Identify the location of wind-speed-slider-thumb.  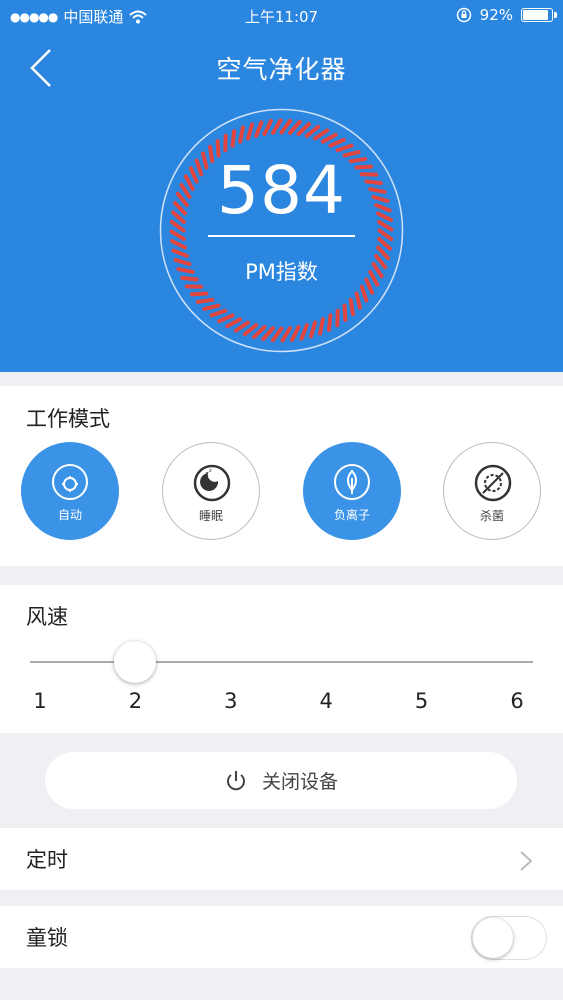
(135, 662).